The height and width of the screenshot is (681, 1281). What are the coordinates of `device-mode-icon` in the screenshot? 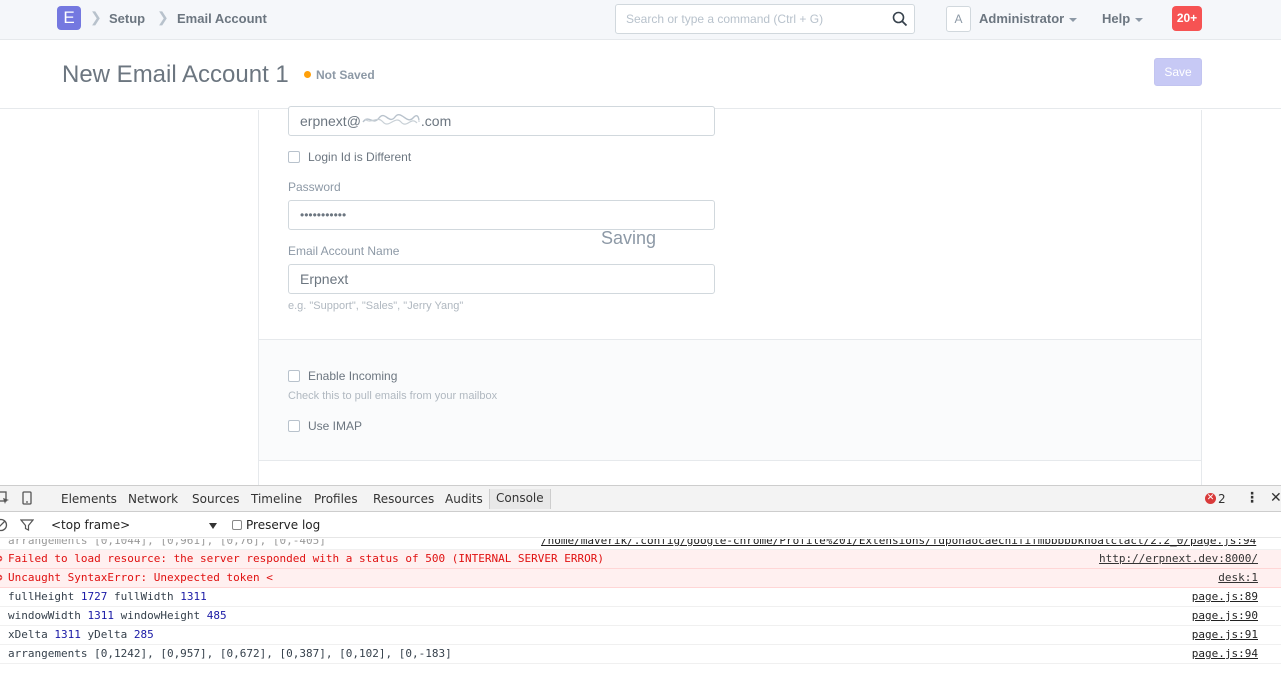 It's located at (27, 498).